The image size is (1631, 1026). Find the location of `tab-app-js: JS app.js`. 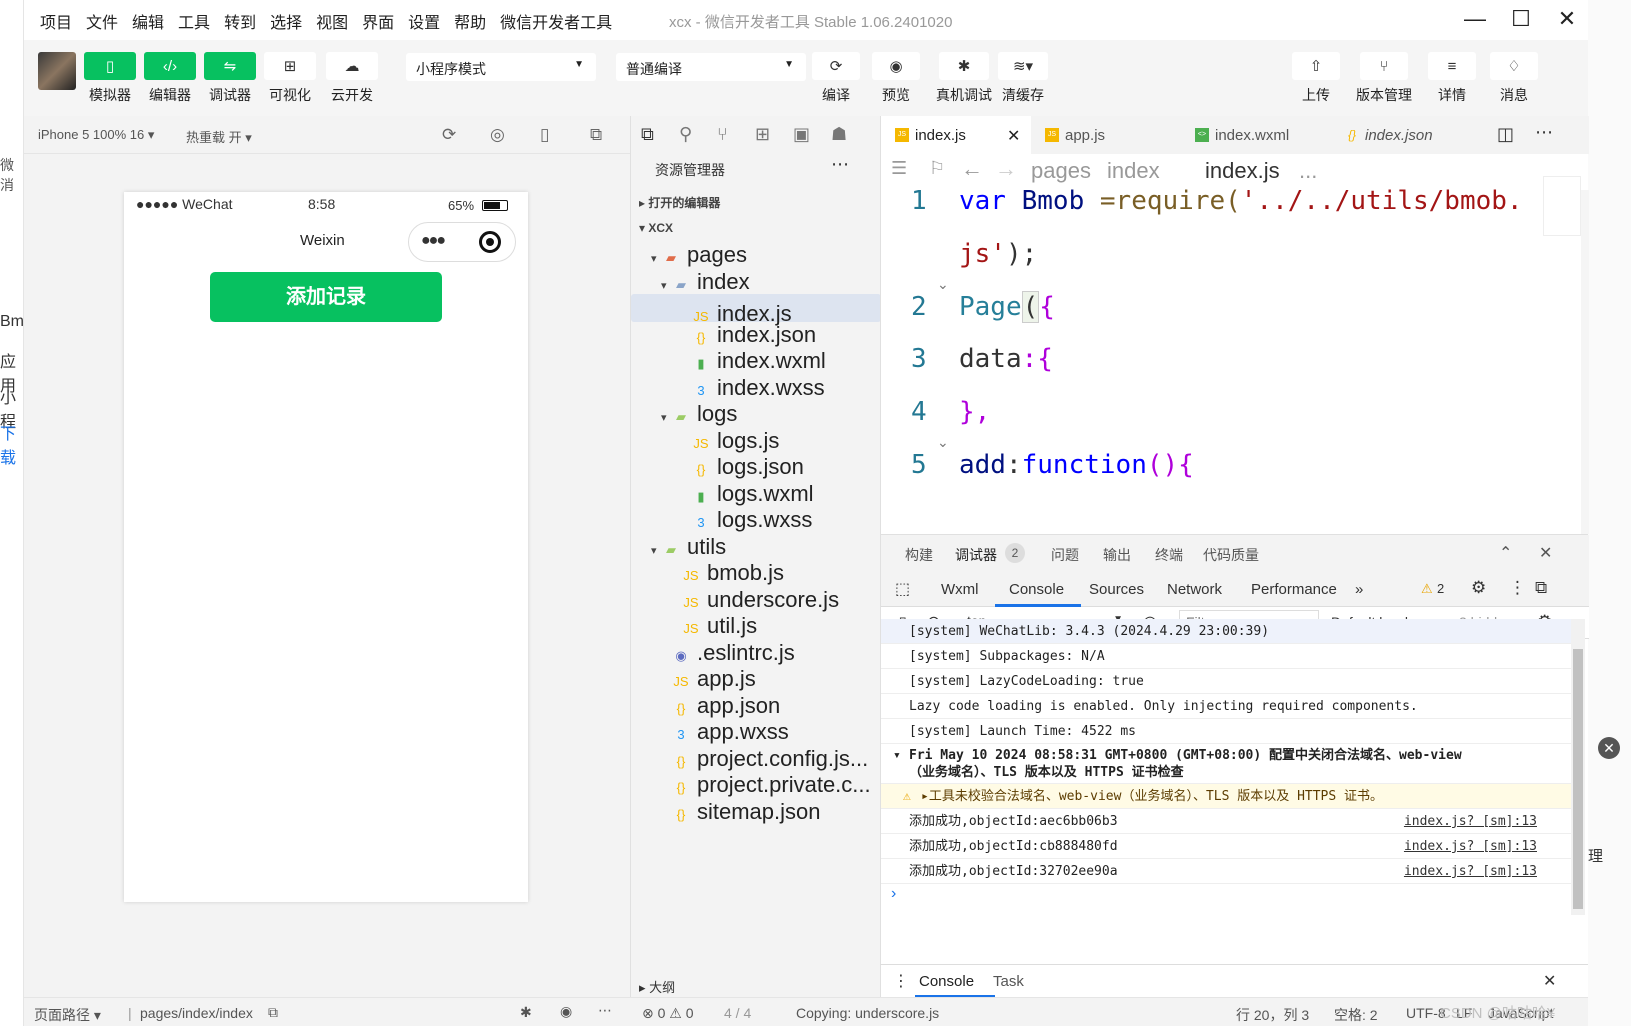

tab-app-js: JS app.js is located at coordinates (1106, 135).